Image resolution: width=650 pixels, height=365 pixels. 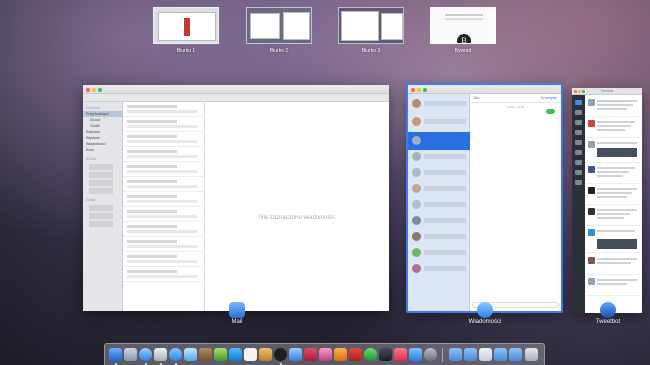 I want to click on downloads-folder-icon, so click(x=515, y=354).